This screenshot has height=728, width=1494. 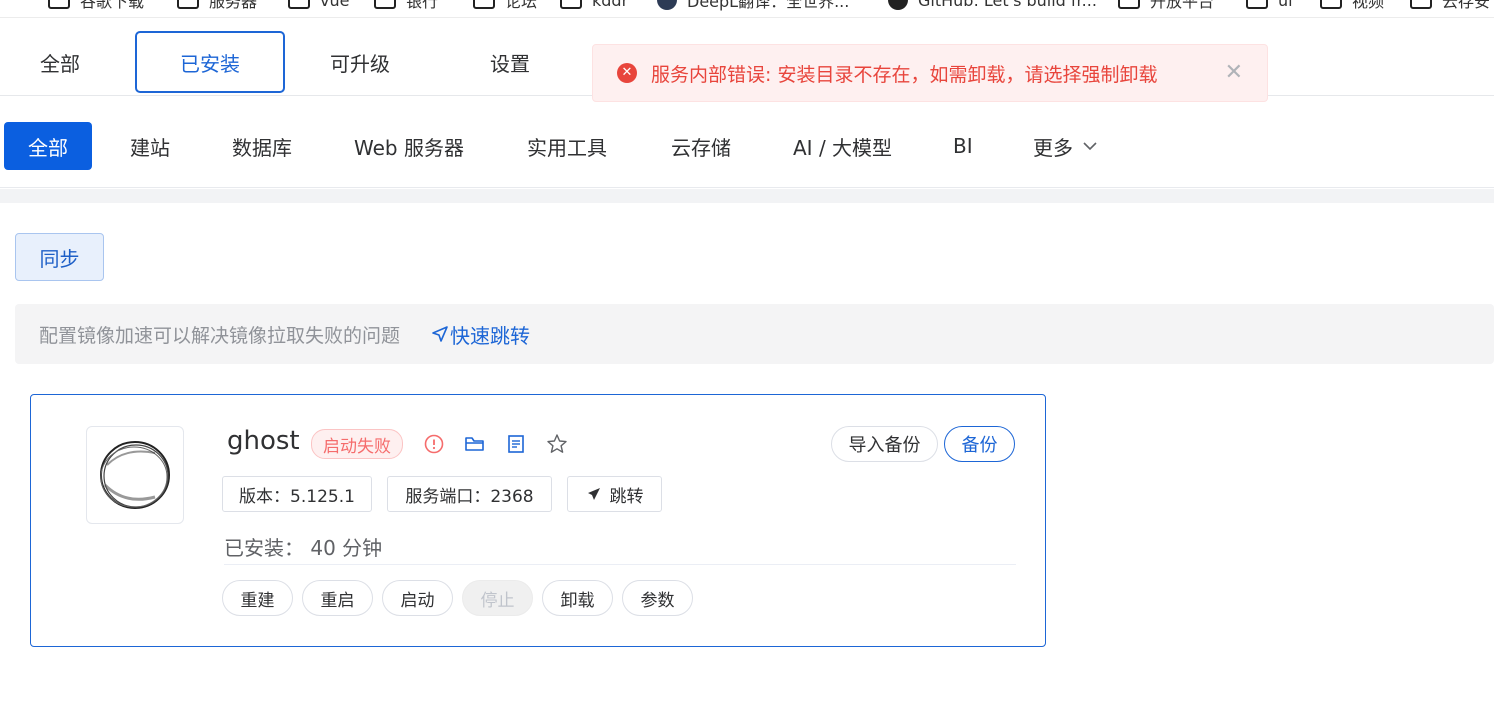 I want to click on bookmark-item: 银行, so click(x=406, y=5).